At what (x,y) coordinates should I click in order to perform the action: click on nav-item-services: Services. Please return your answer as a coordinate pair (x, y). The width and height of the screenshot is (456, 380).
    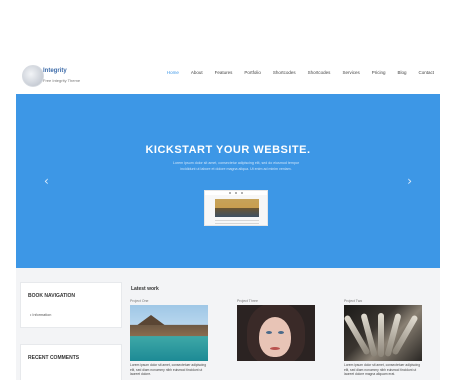
    Looking at the image, I should click on (350, 73).